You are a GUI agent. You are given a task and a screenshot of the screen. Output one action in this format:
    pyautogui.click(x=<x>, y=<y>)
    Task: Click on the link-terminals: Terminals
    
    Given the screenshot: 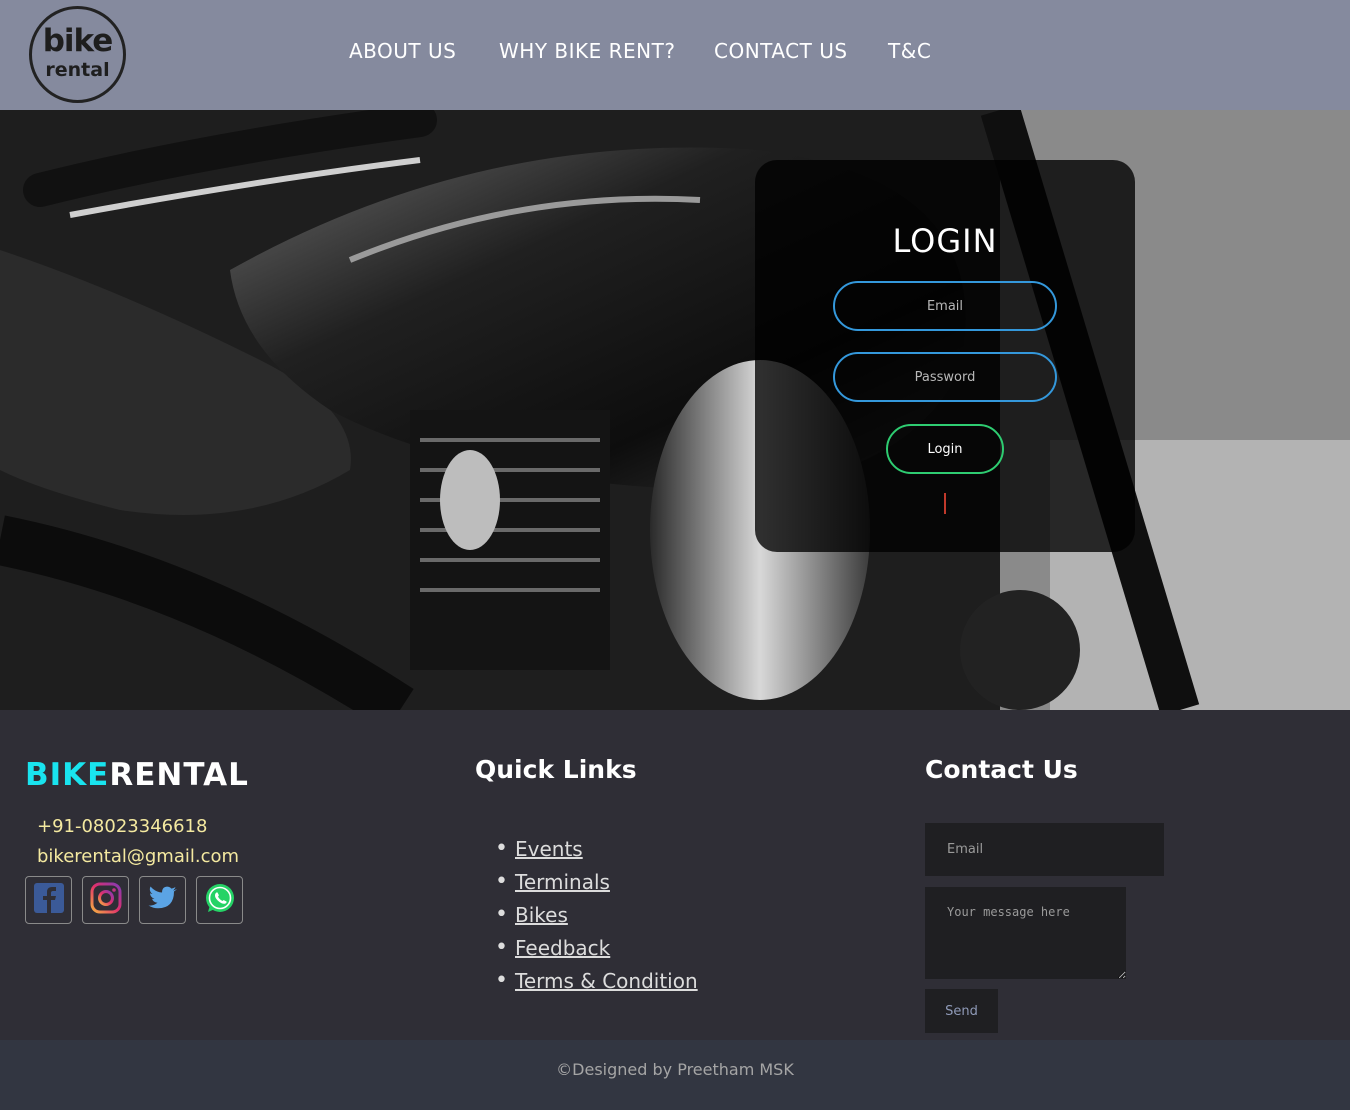 What is the action you would take?
    pyautogui.click(x=562, y=882)
    